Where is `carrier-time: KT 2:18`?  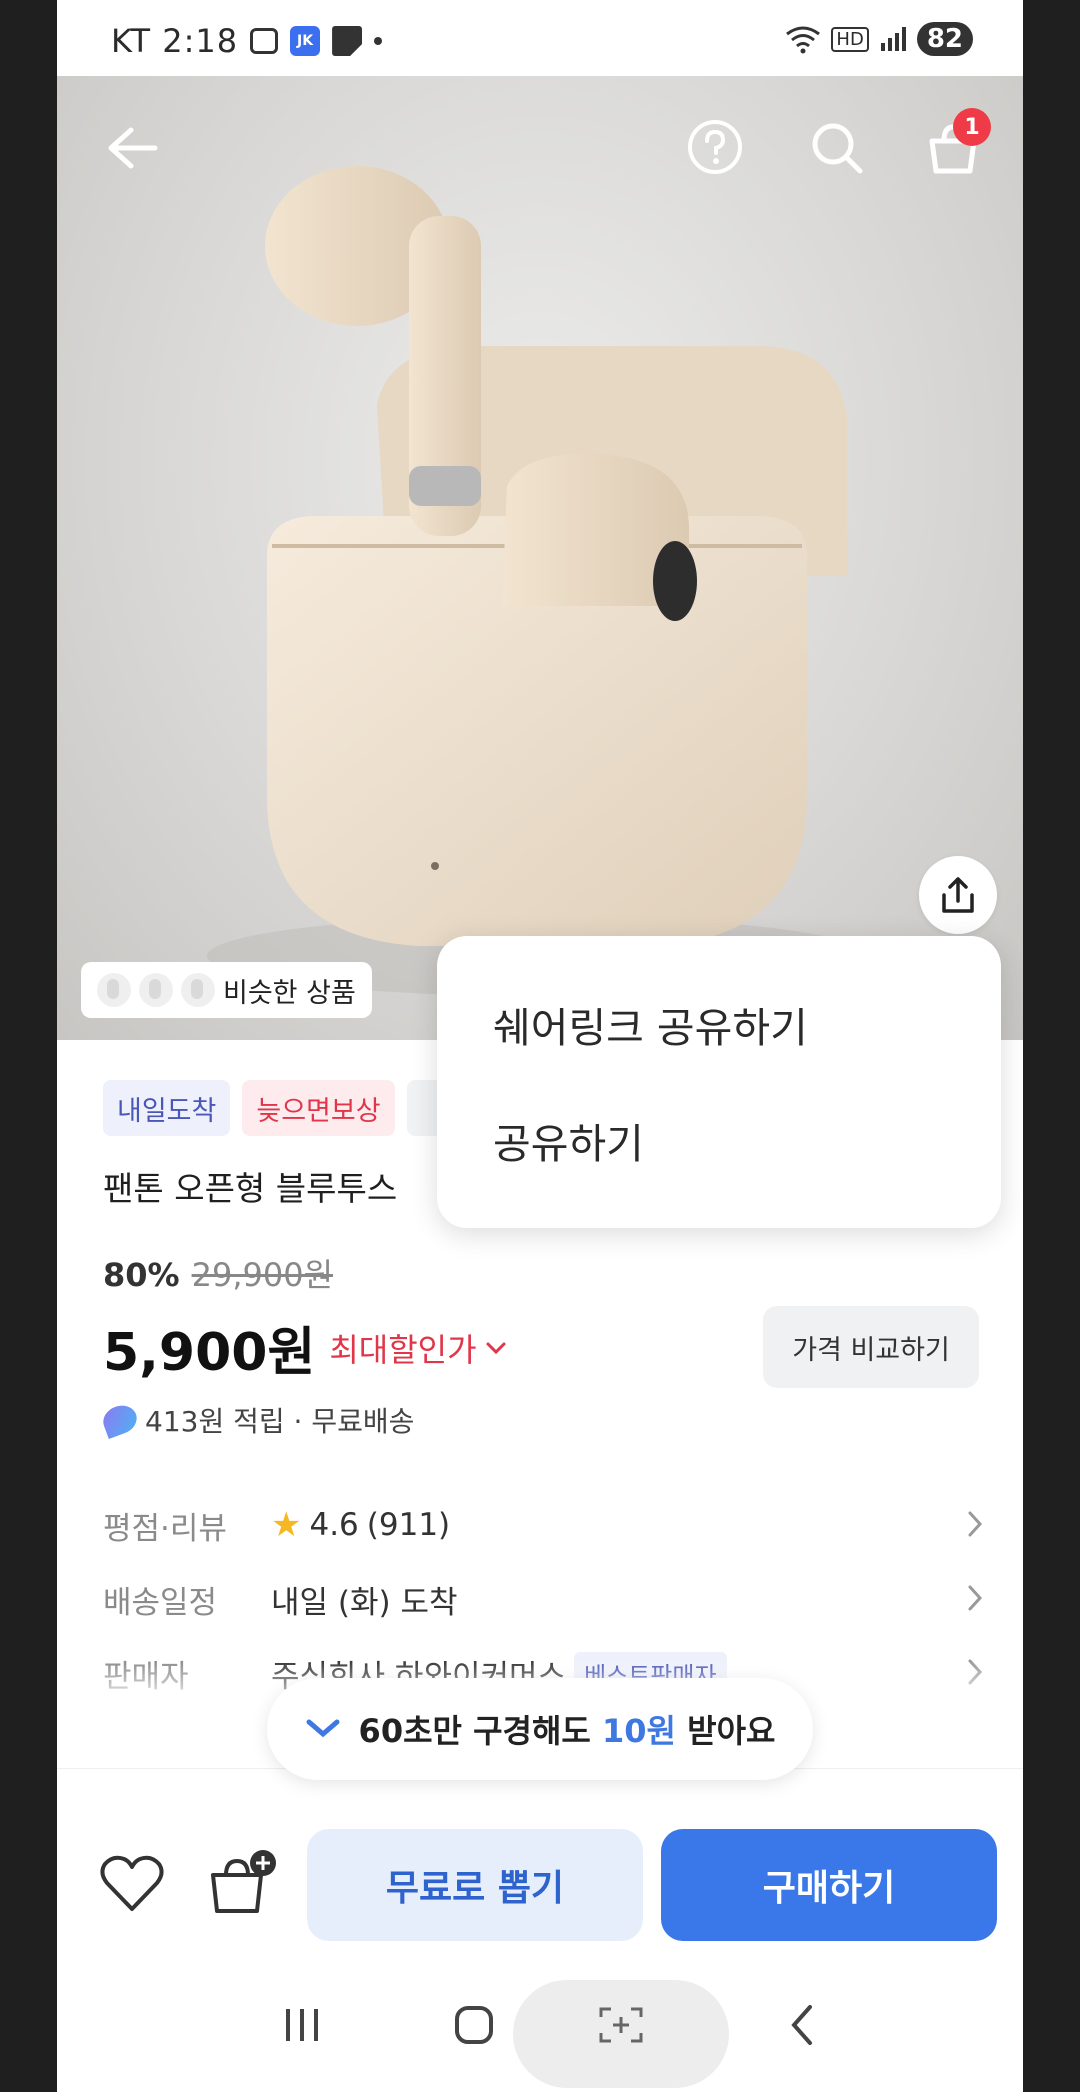
carrier-time: KT 2:18 is located at coordinates (175, 41).